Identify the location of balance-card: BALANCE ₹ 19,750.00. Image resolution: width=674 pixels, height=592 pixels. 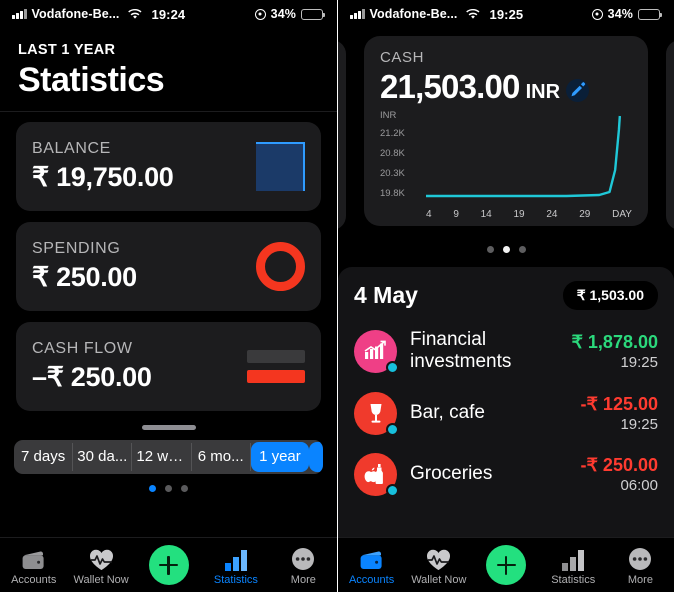
(168, 167).